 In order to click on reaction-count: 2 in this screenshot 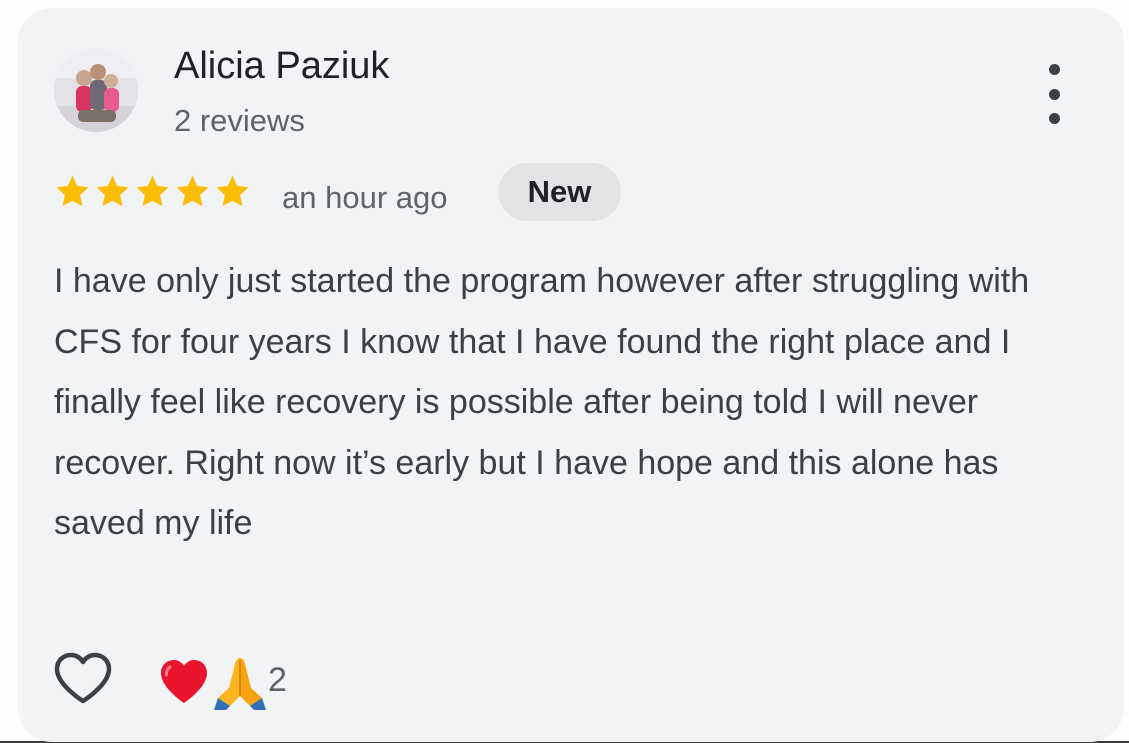, I will do `click(277, 680)`.